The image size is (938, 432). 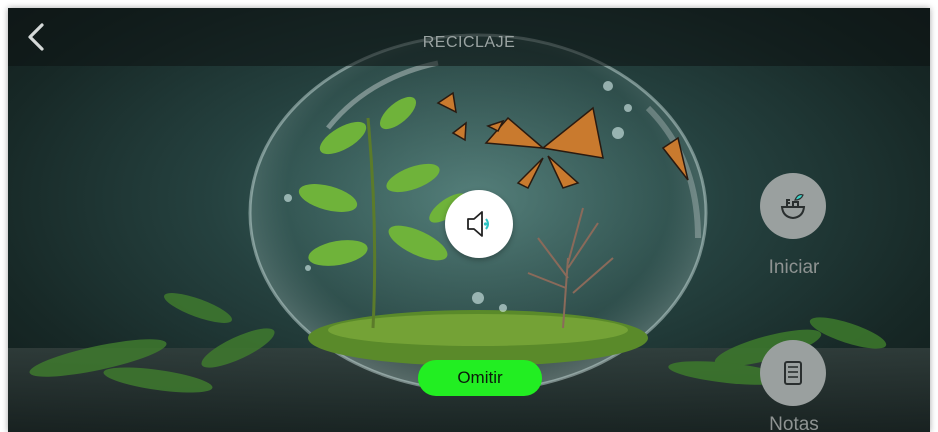 I want to click on skip-button: Omitir, so click(x=480, y=378).